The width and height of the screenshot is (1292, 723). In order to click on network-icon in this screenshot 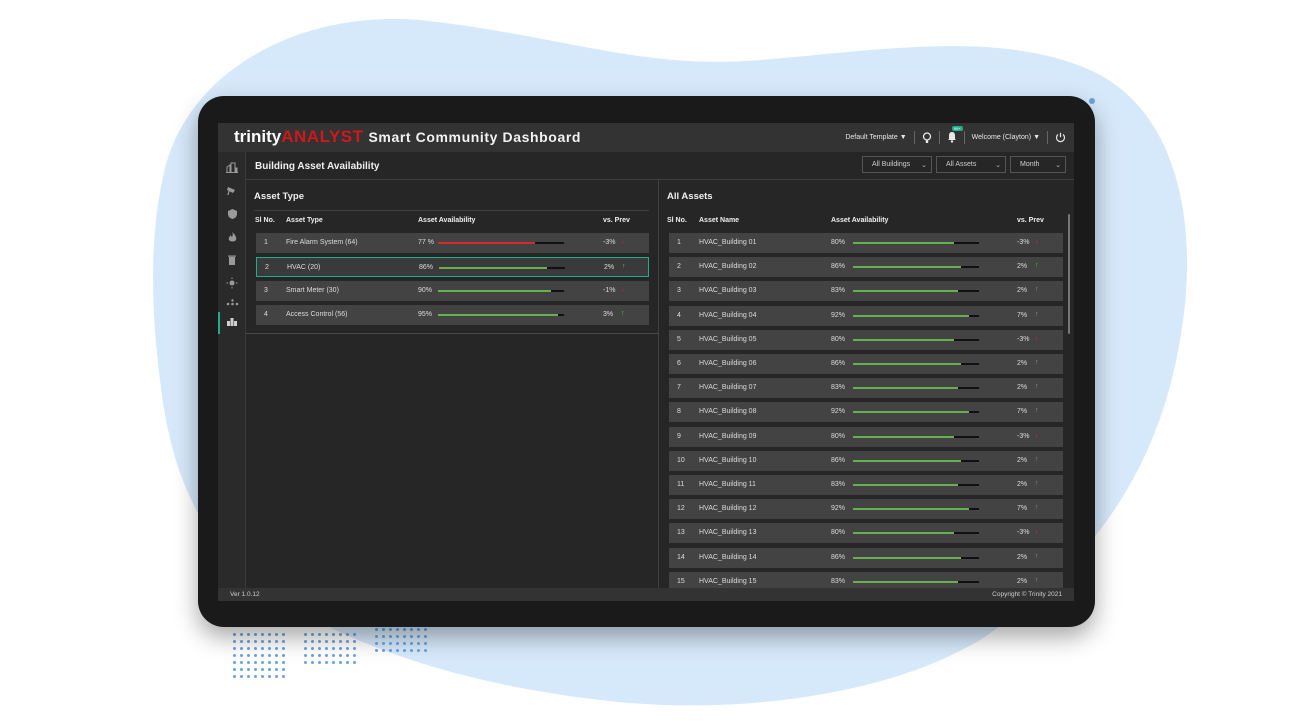, I will do `click(232, 304)`.